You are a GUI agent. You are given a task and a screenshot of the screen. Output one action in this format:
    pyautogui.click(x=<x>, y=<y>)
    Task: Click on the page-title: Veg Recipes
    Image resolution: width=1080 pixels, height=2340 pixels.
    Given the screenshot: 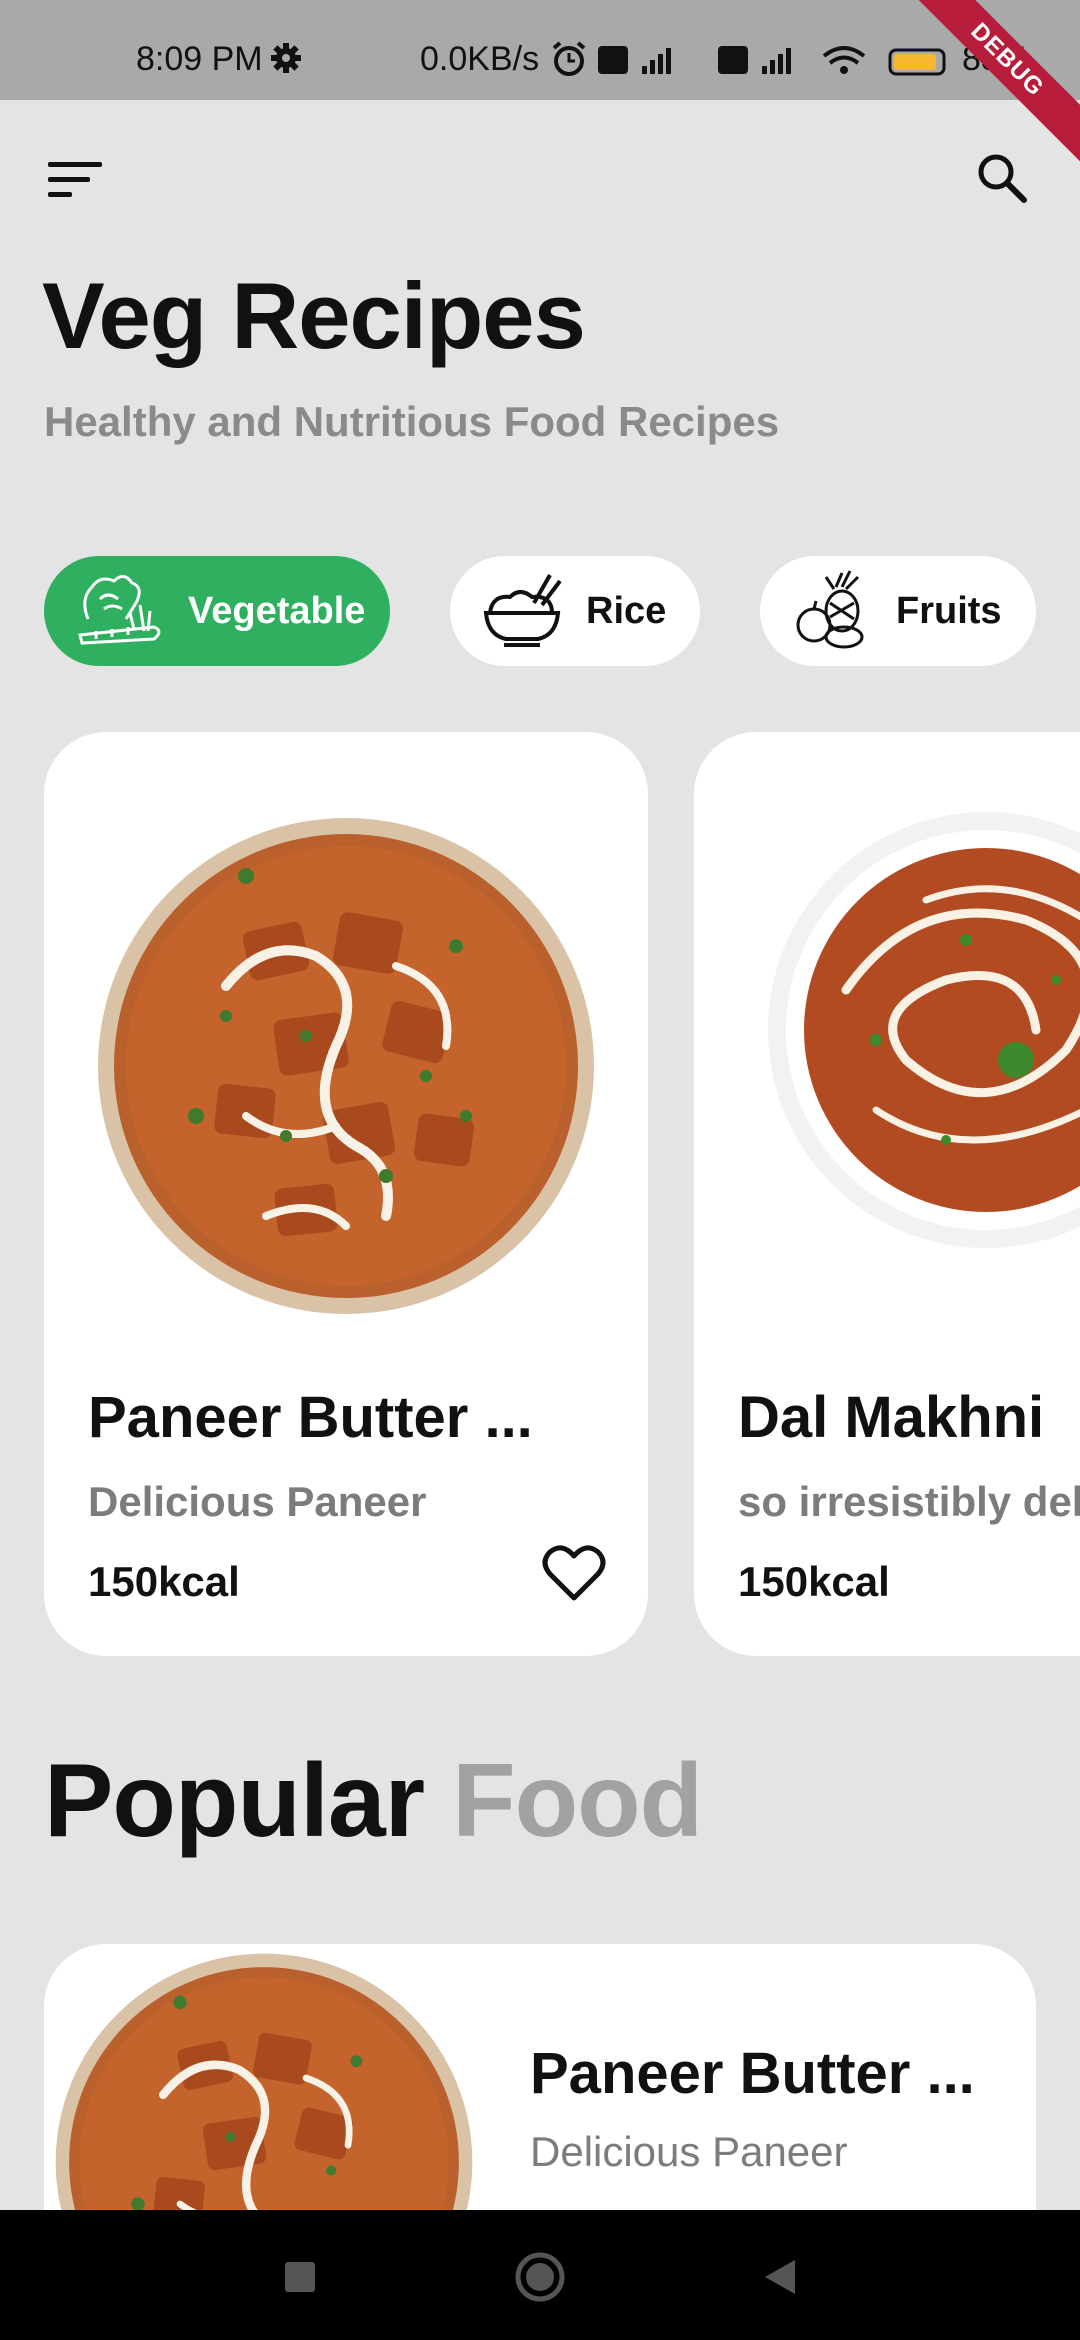 What is the action you would take?
    pyautogui.click(x=314, y=315)
    